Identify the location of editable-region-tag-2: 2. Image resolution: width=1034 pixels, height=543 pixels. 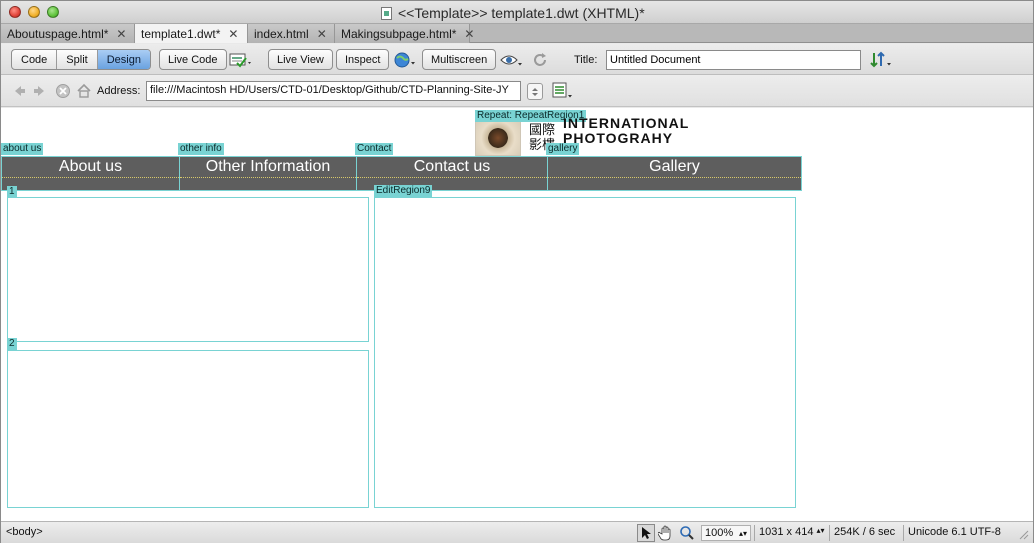
(12, 344).